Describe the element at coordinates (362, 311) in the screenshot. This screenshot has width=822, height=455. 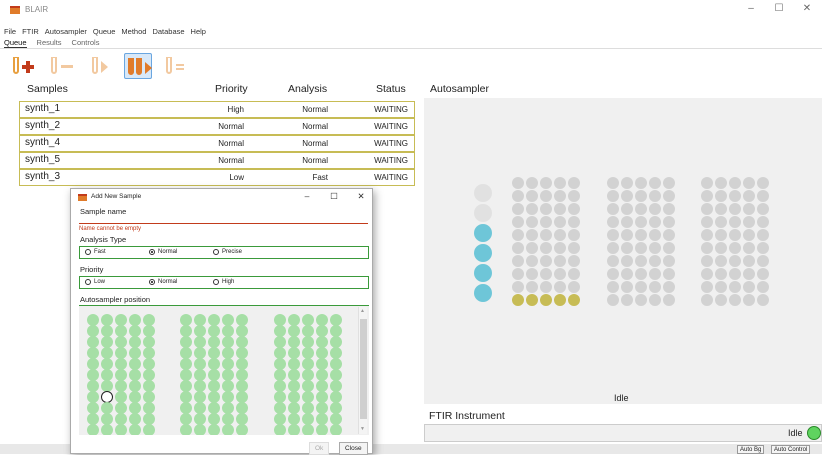
I see `scroll-up-icon: ▲` at that location.